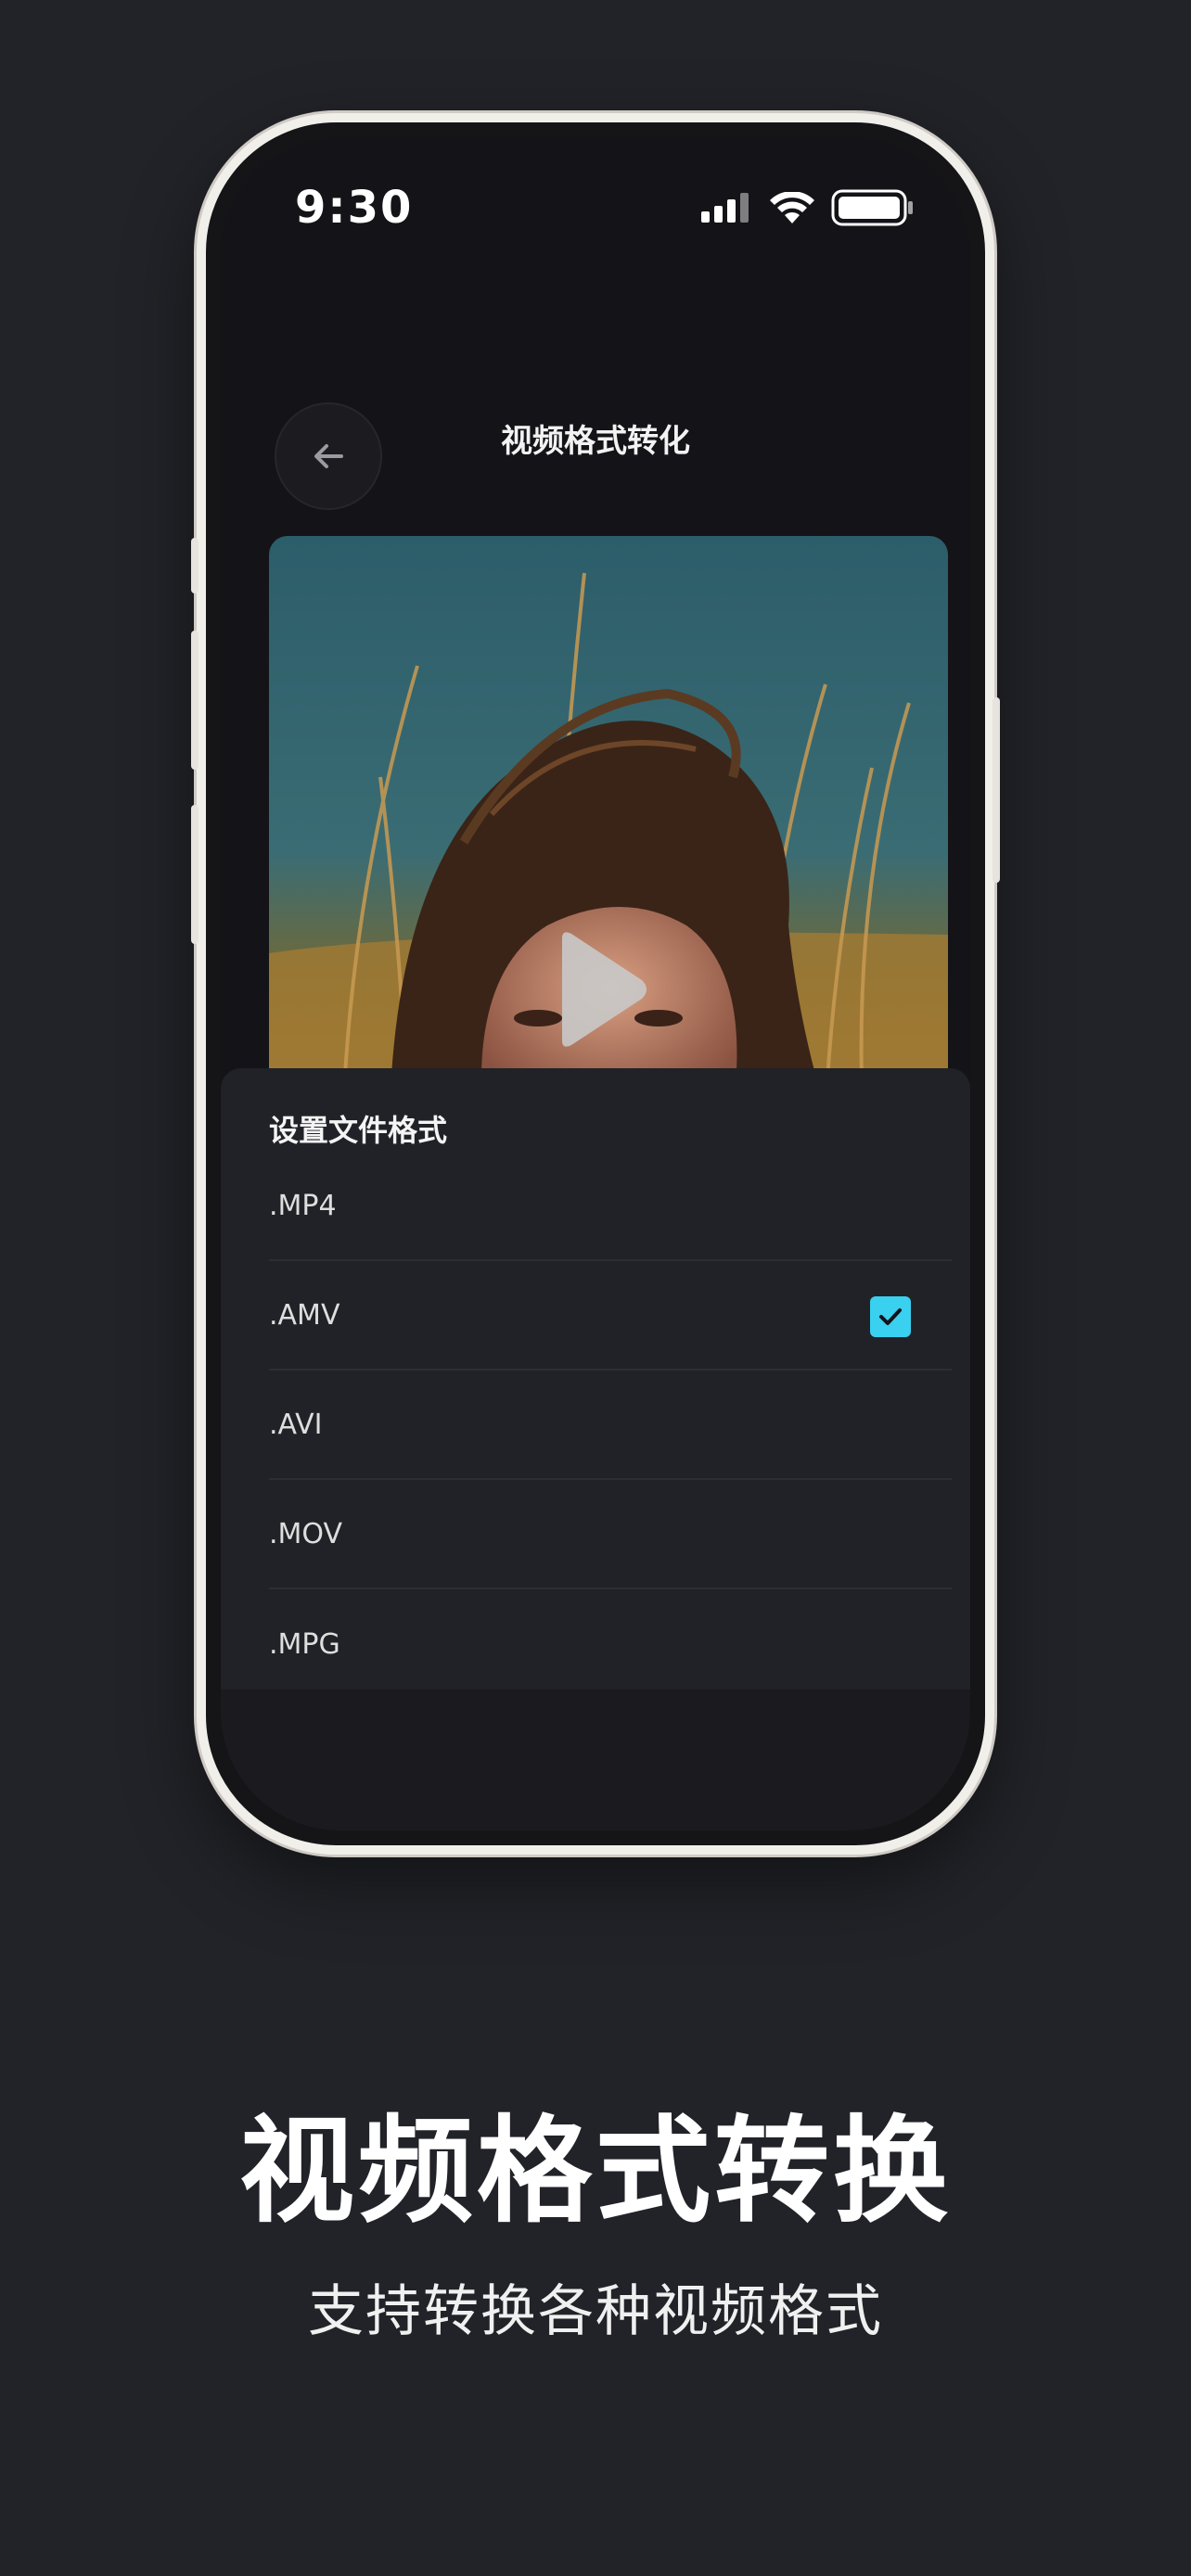  I want to click on selected-checkbox, so click(890, 1317).